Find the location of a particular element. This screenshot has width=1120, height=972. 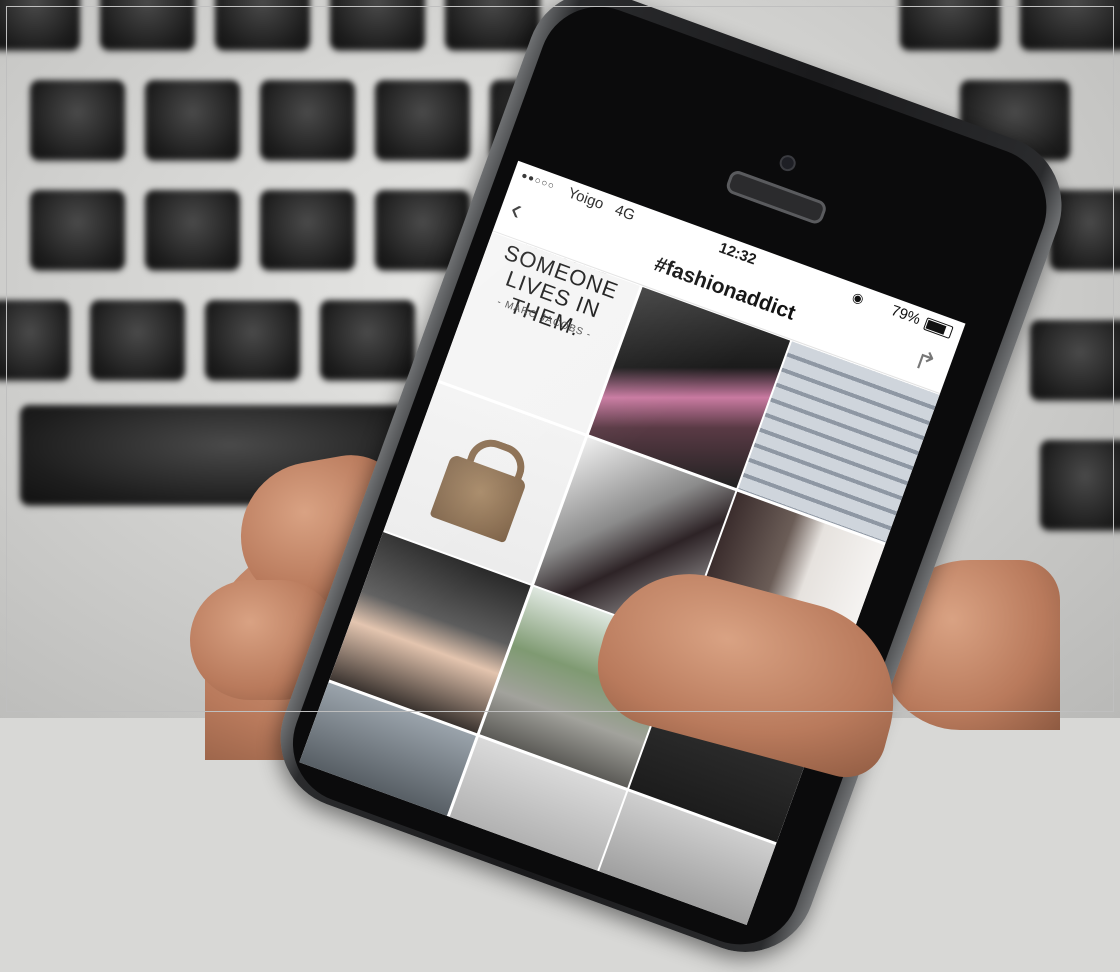

earpiece-speaker-icon is located at coordinates (776, 197).